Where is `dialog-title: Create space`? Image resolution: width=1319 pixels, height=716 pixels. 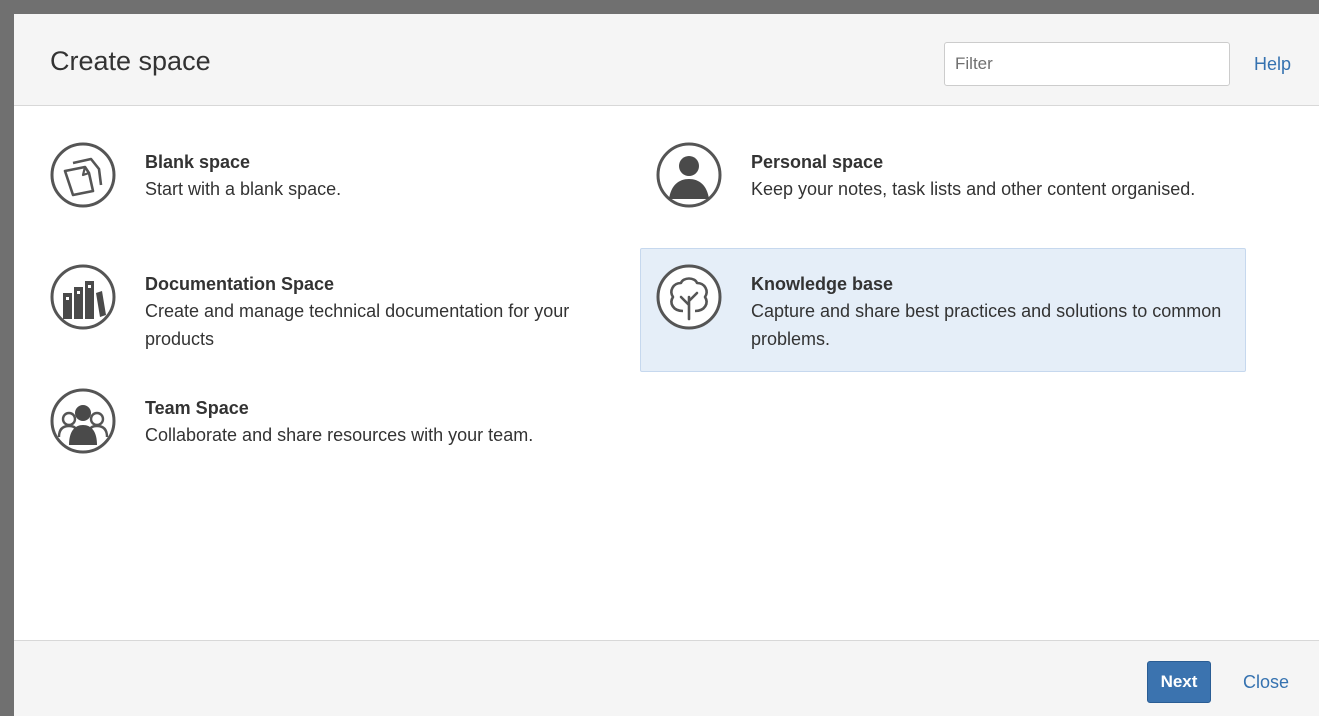 dialog-title: Create space is located at coordinates (130, 61).